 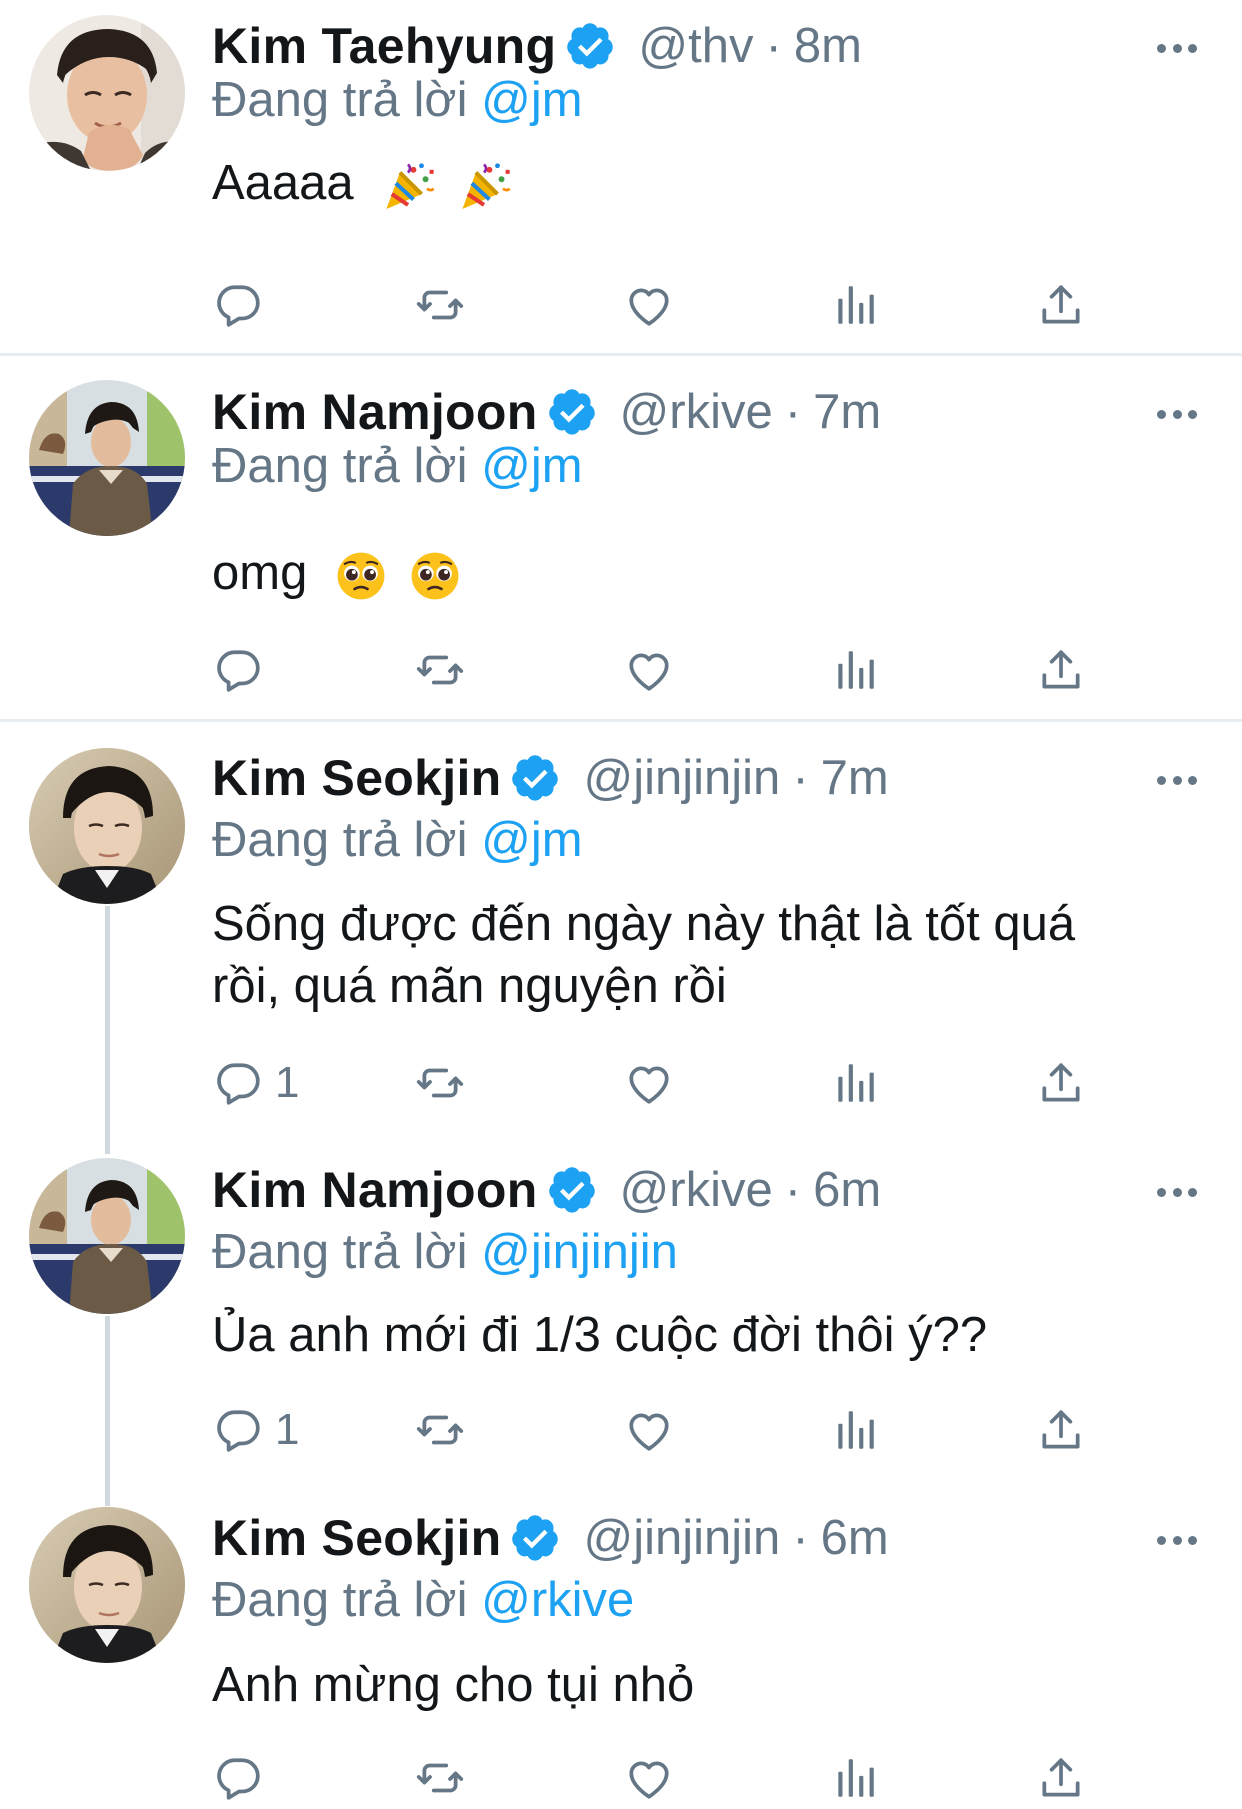 I want to click on reply-handle-link: @rkive, so click(x=557, y=1600).